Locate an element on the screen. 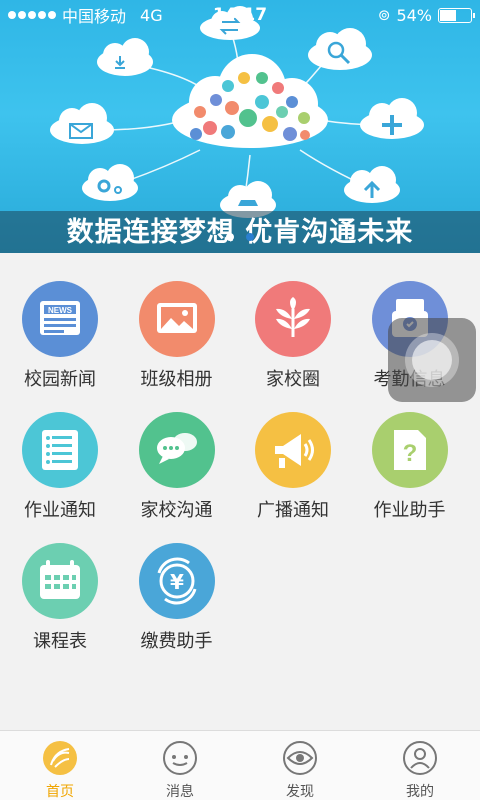  message-icon is located at coordinates (180, 758).